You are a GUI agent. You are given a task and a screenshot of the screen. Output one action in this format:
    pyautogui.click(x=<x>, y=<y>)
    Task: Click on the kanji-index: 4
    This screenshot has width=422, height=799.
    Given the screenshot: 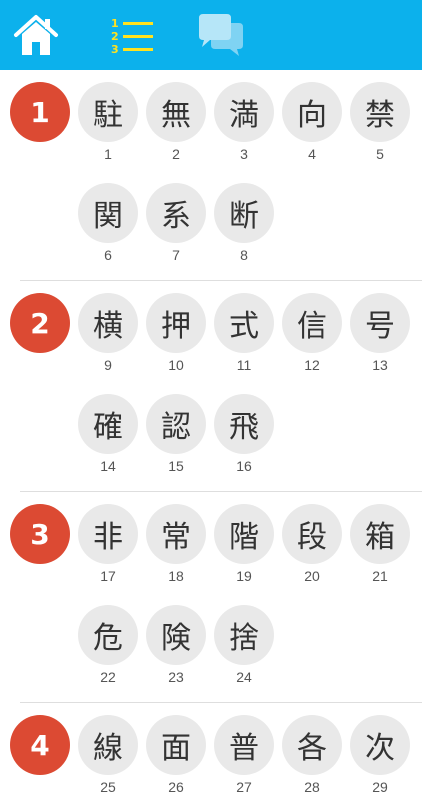 What is the action you would take?
    pyautogui.click(x=312, y=154)
    